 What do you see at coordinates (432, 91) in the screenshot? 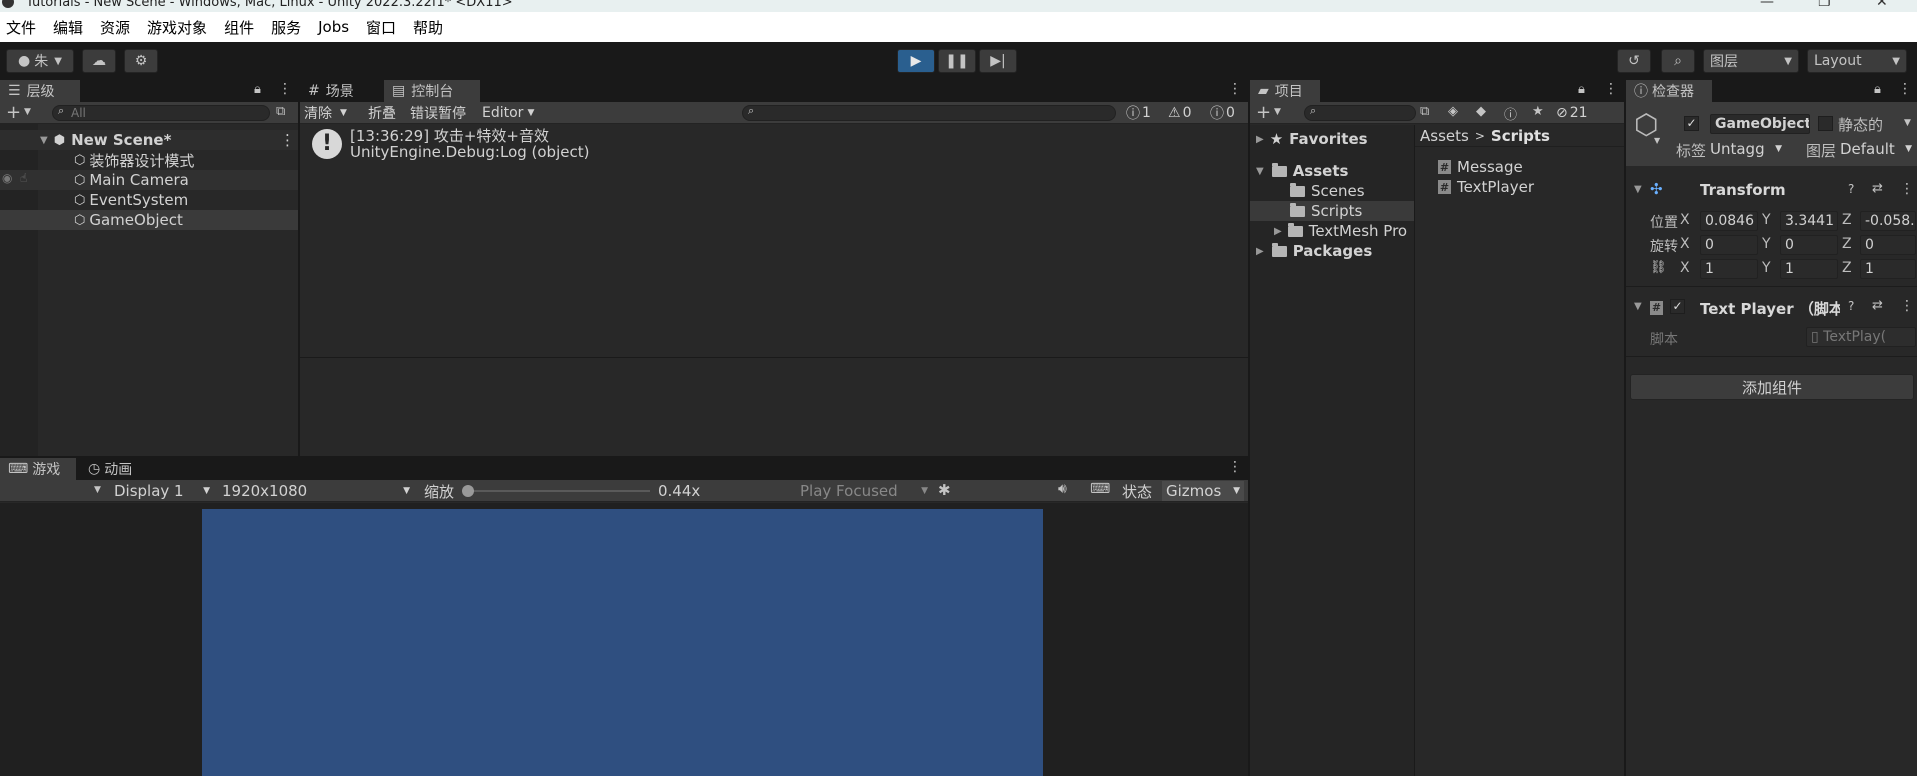
I see `tab-console: ▤ 控制台` at bounding box center [432, 91].